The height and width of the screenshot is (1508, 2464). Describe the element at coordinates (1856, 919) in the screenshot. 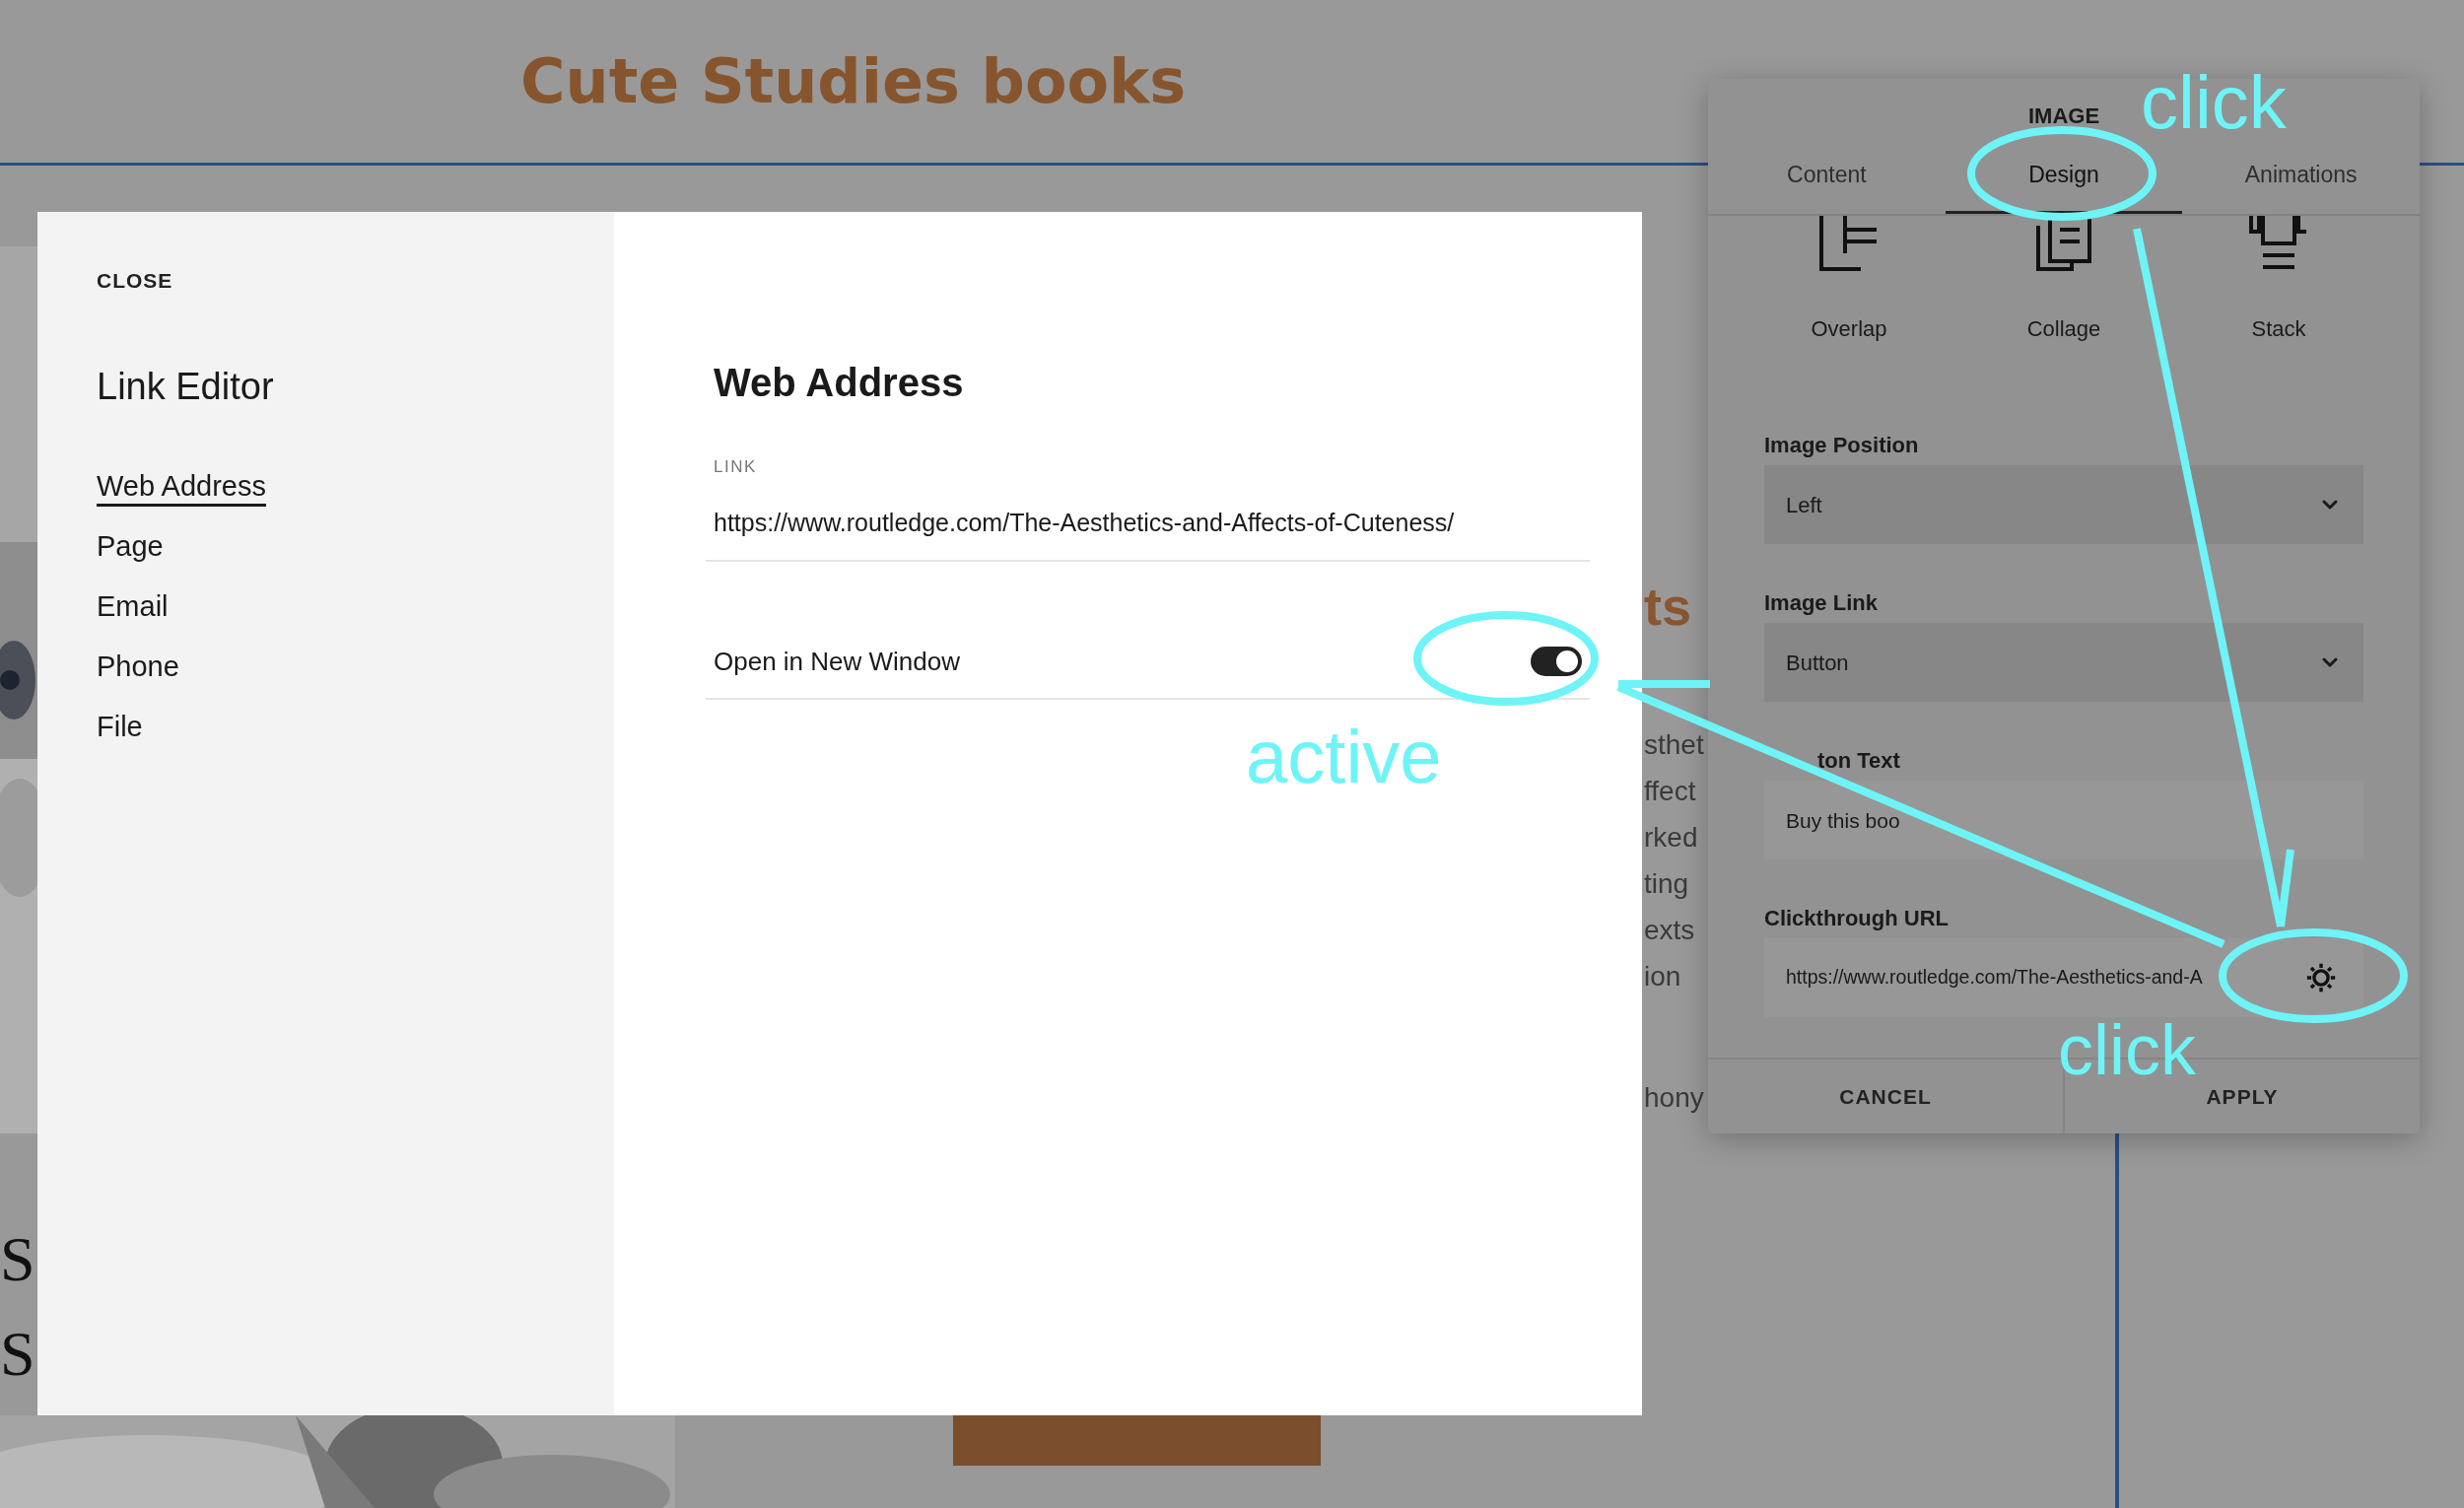

I see `field-label: Clickthrough URL` at that location.